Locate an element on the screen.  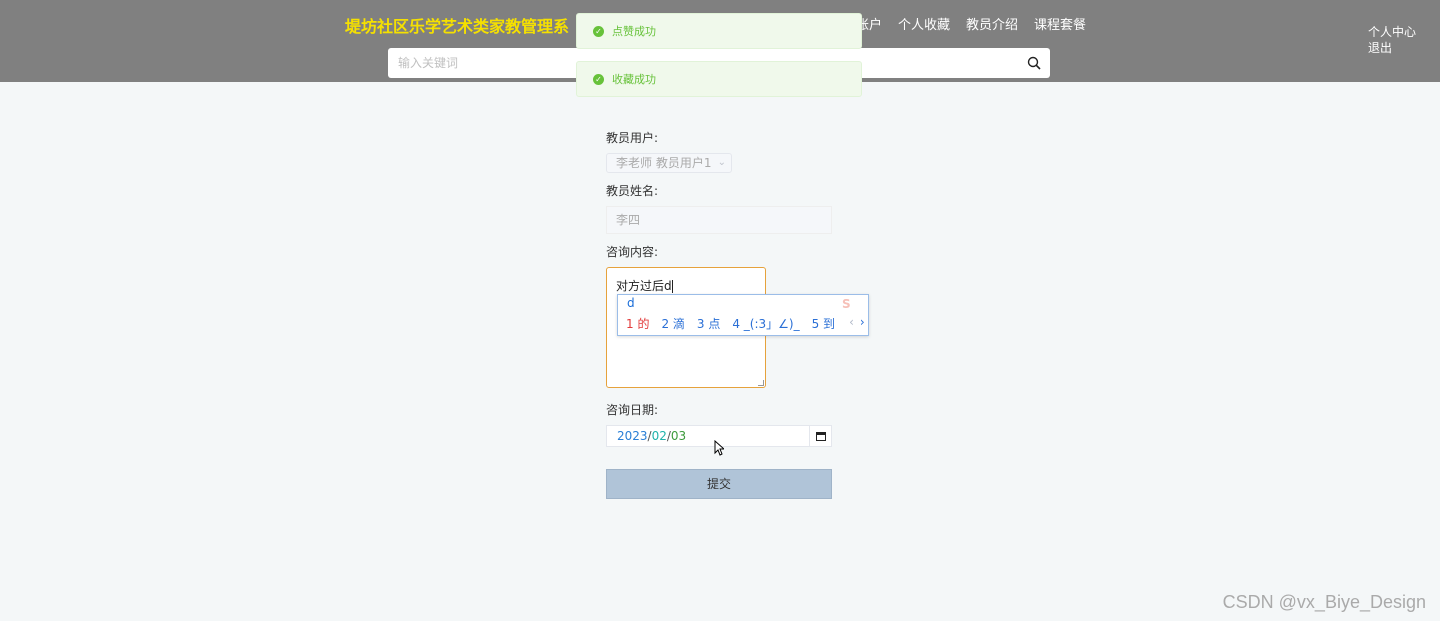
mouse-pointer-icon is located at coordinates (719, 448).